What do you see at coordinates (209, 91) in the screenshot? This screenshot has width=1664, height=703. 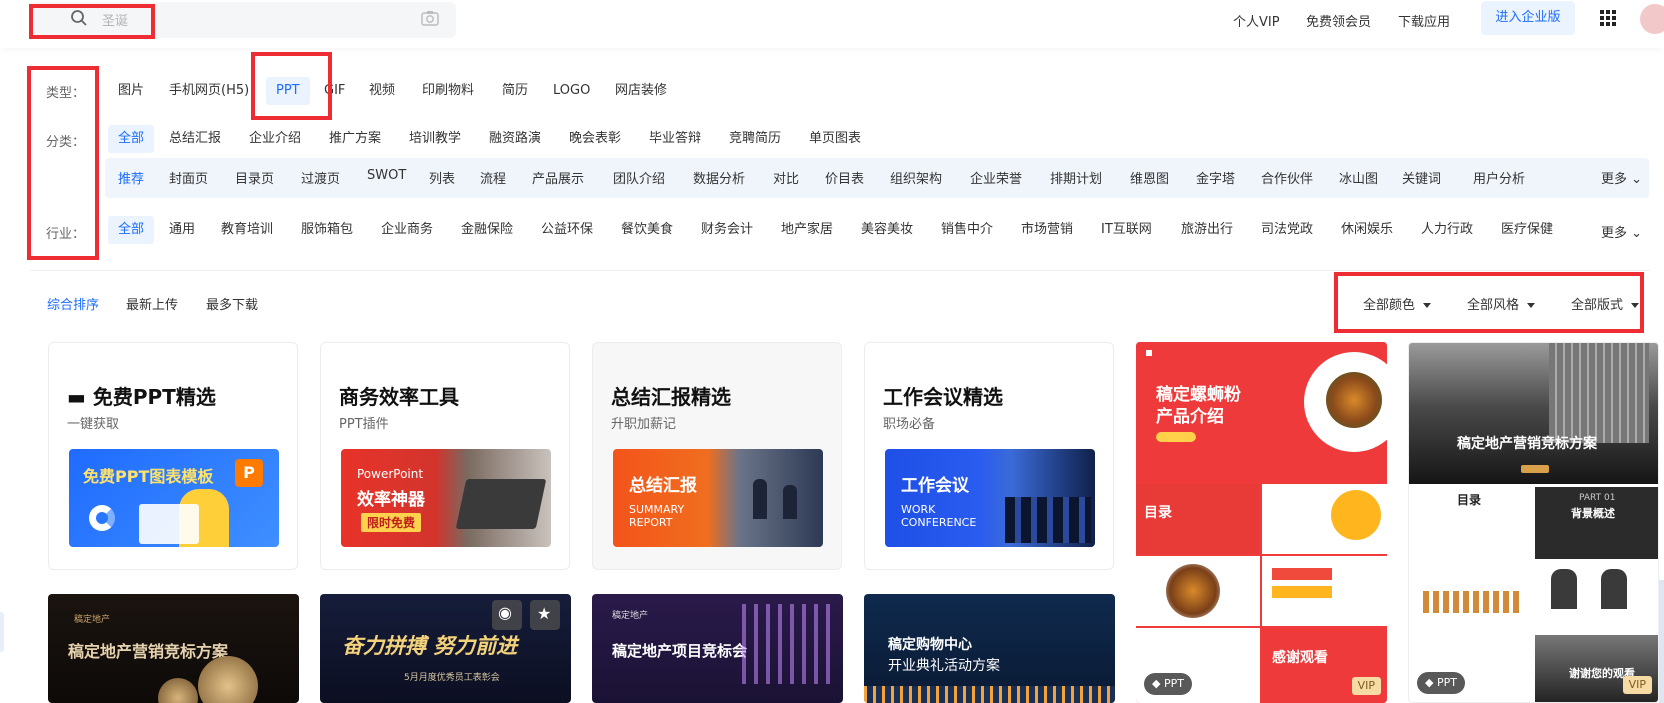 I see `type-h5: 手机网页(H5)` at bounding box center [209, 91].